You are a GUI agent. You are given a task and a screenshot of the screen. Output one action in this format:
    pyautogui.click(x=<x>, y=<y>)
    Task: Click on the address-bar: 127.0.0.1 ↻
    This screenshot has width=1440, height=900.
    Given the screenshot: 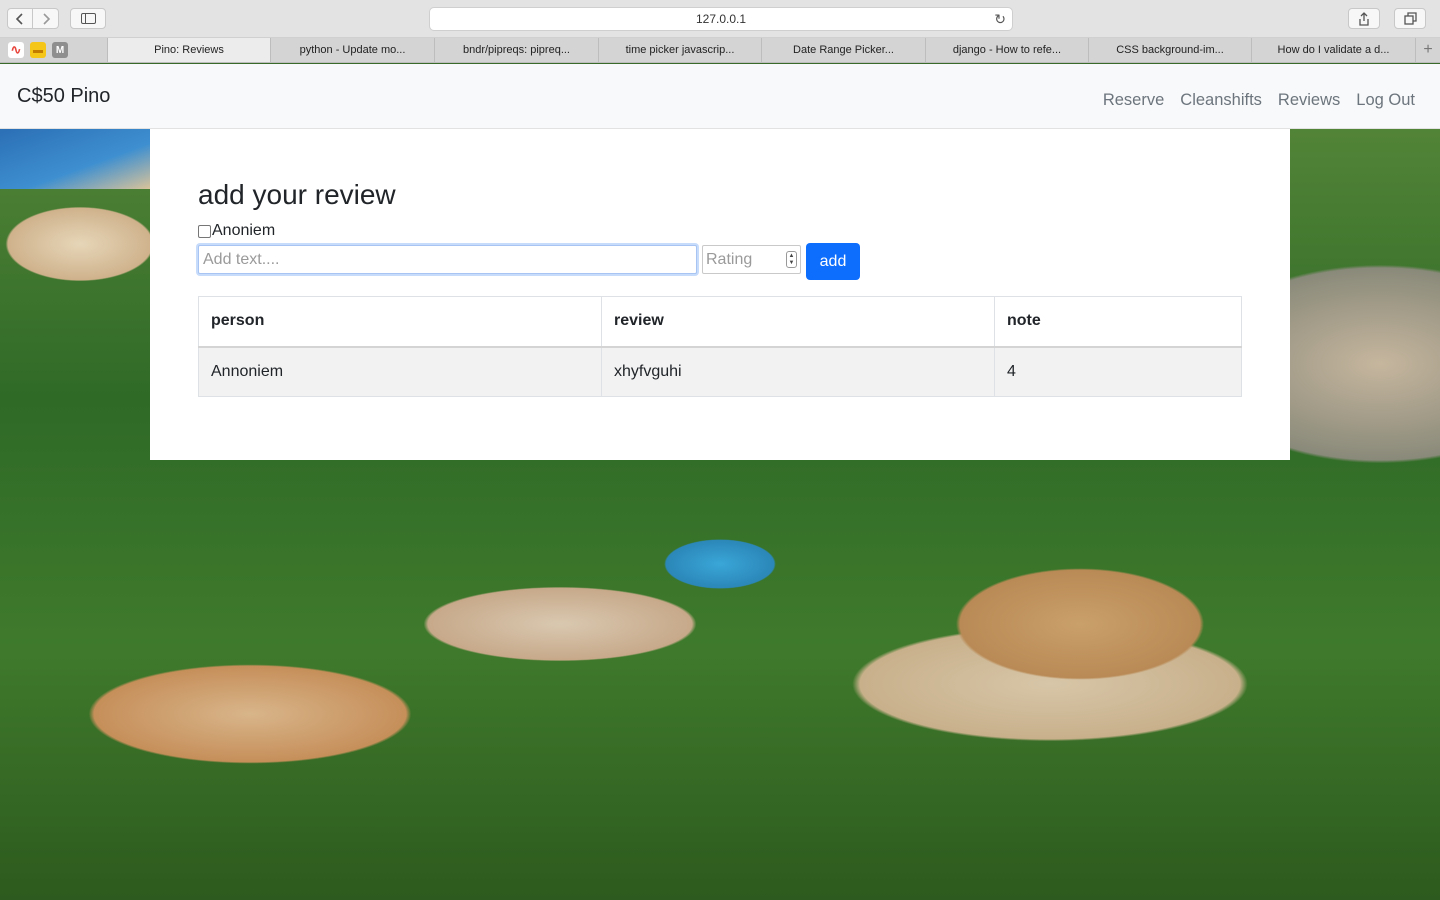 What is the action you would take?
    pyautogui.click(x=721, y=19)
    